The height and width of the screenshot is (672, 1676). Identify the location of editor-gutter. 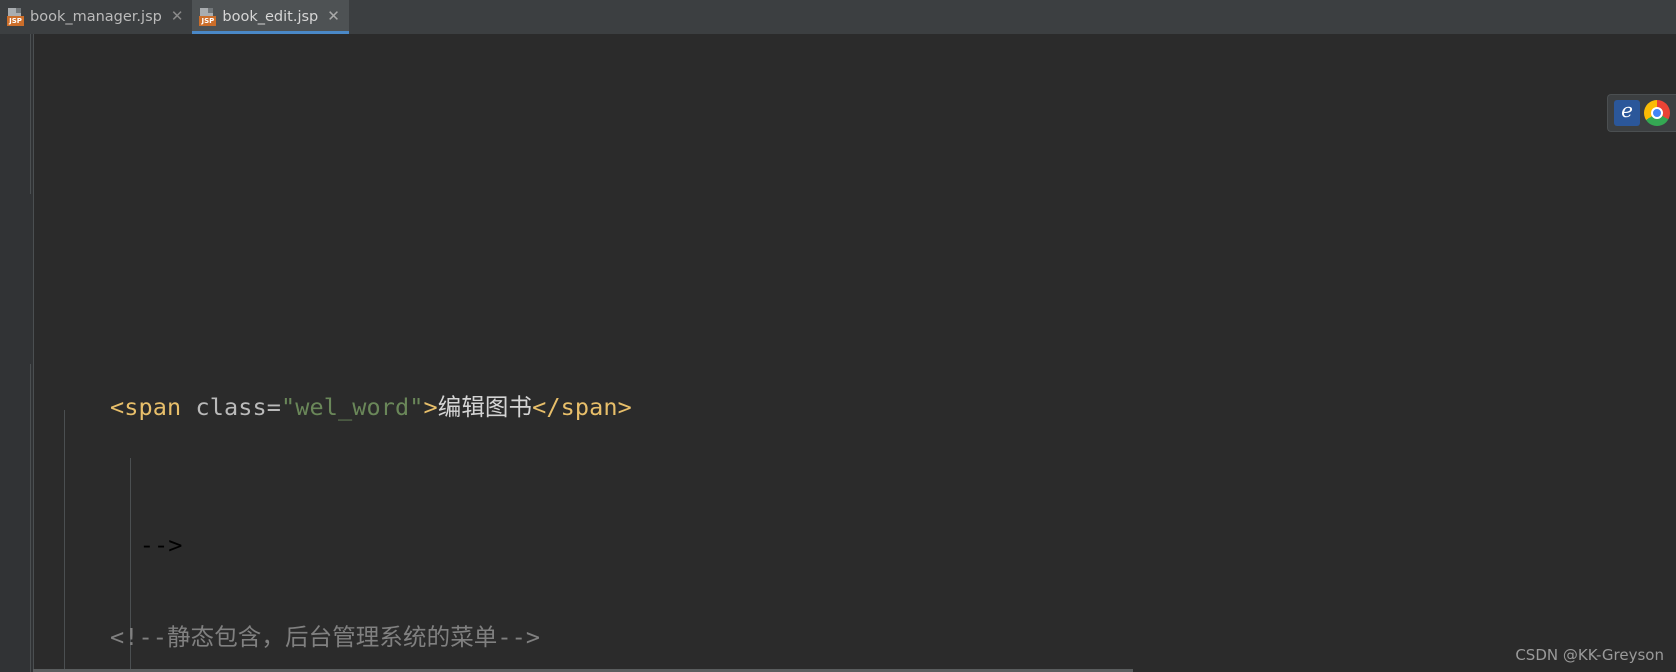
(16, 353).